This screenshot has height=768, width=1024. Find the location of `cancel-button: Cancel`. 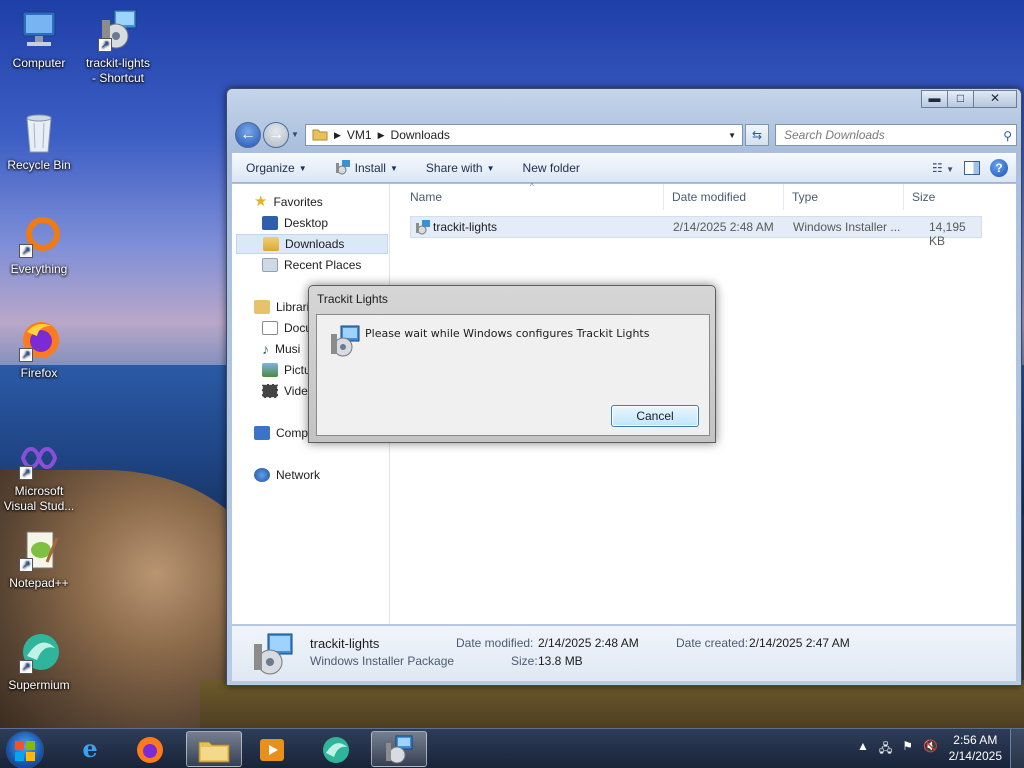

cancel-button: Cancel is located at coordinates (655, 416).